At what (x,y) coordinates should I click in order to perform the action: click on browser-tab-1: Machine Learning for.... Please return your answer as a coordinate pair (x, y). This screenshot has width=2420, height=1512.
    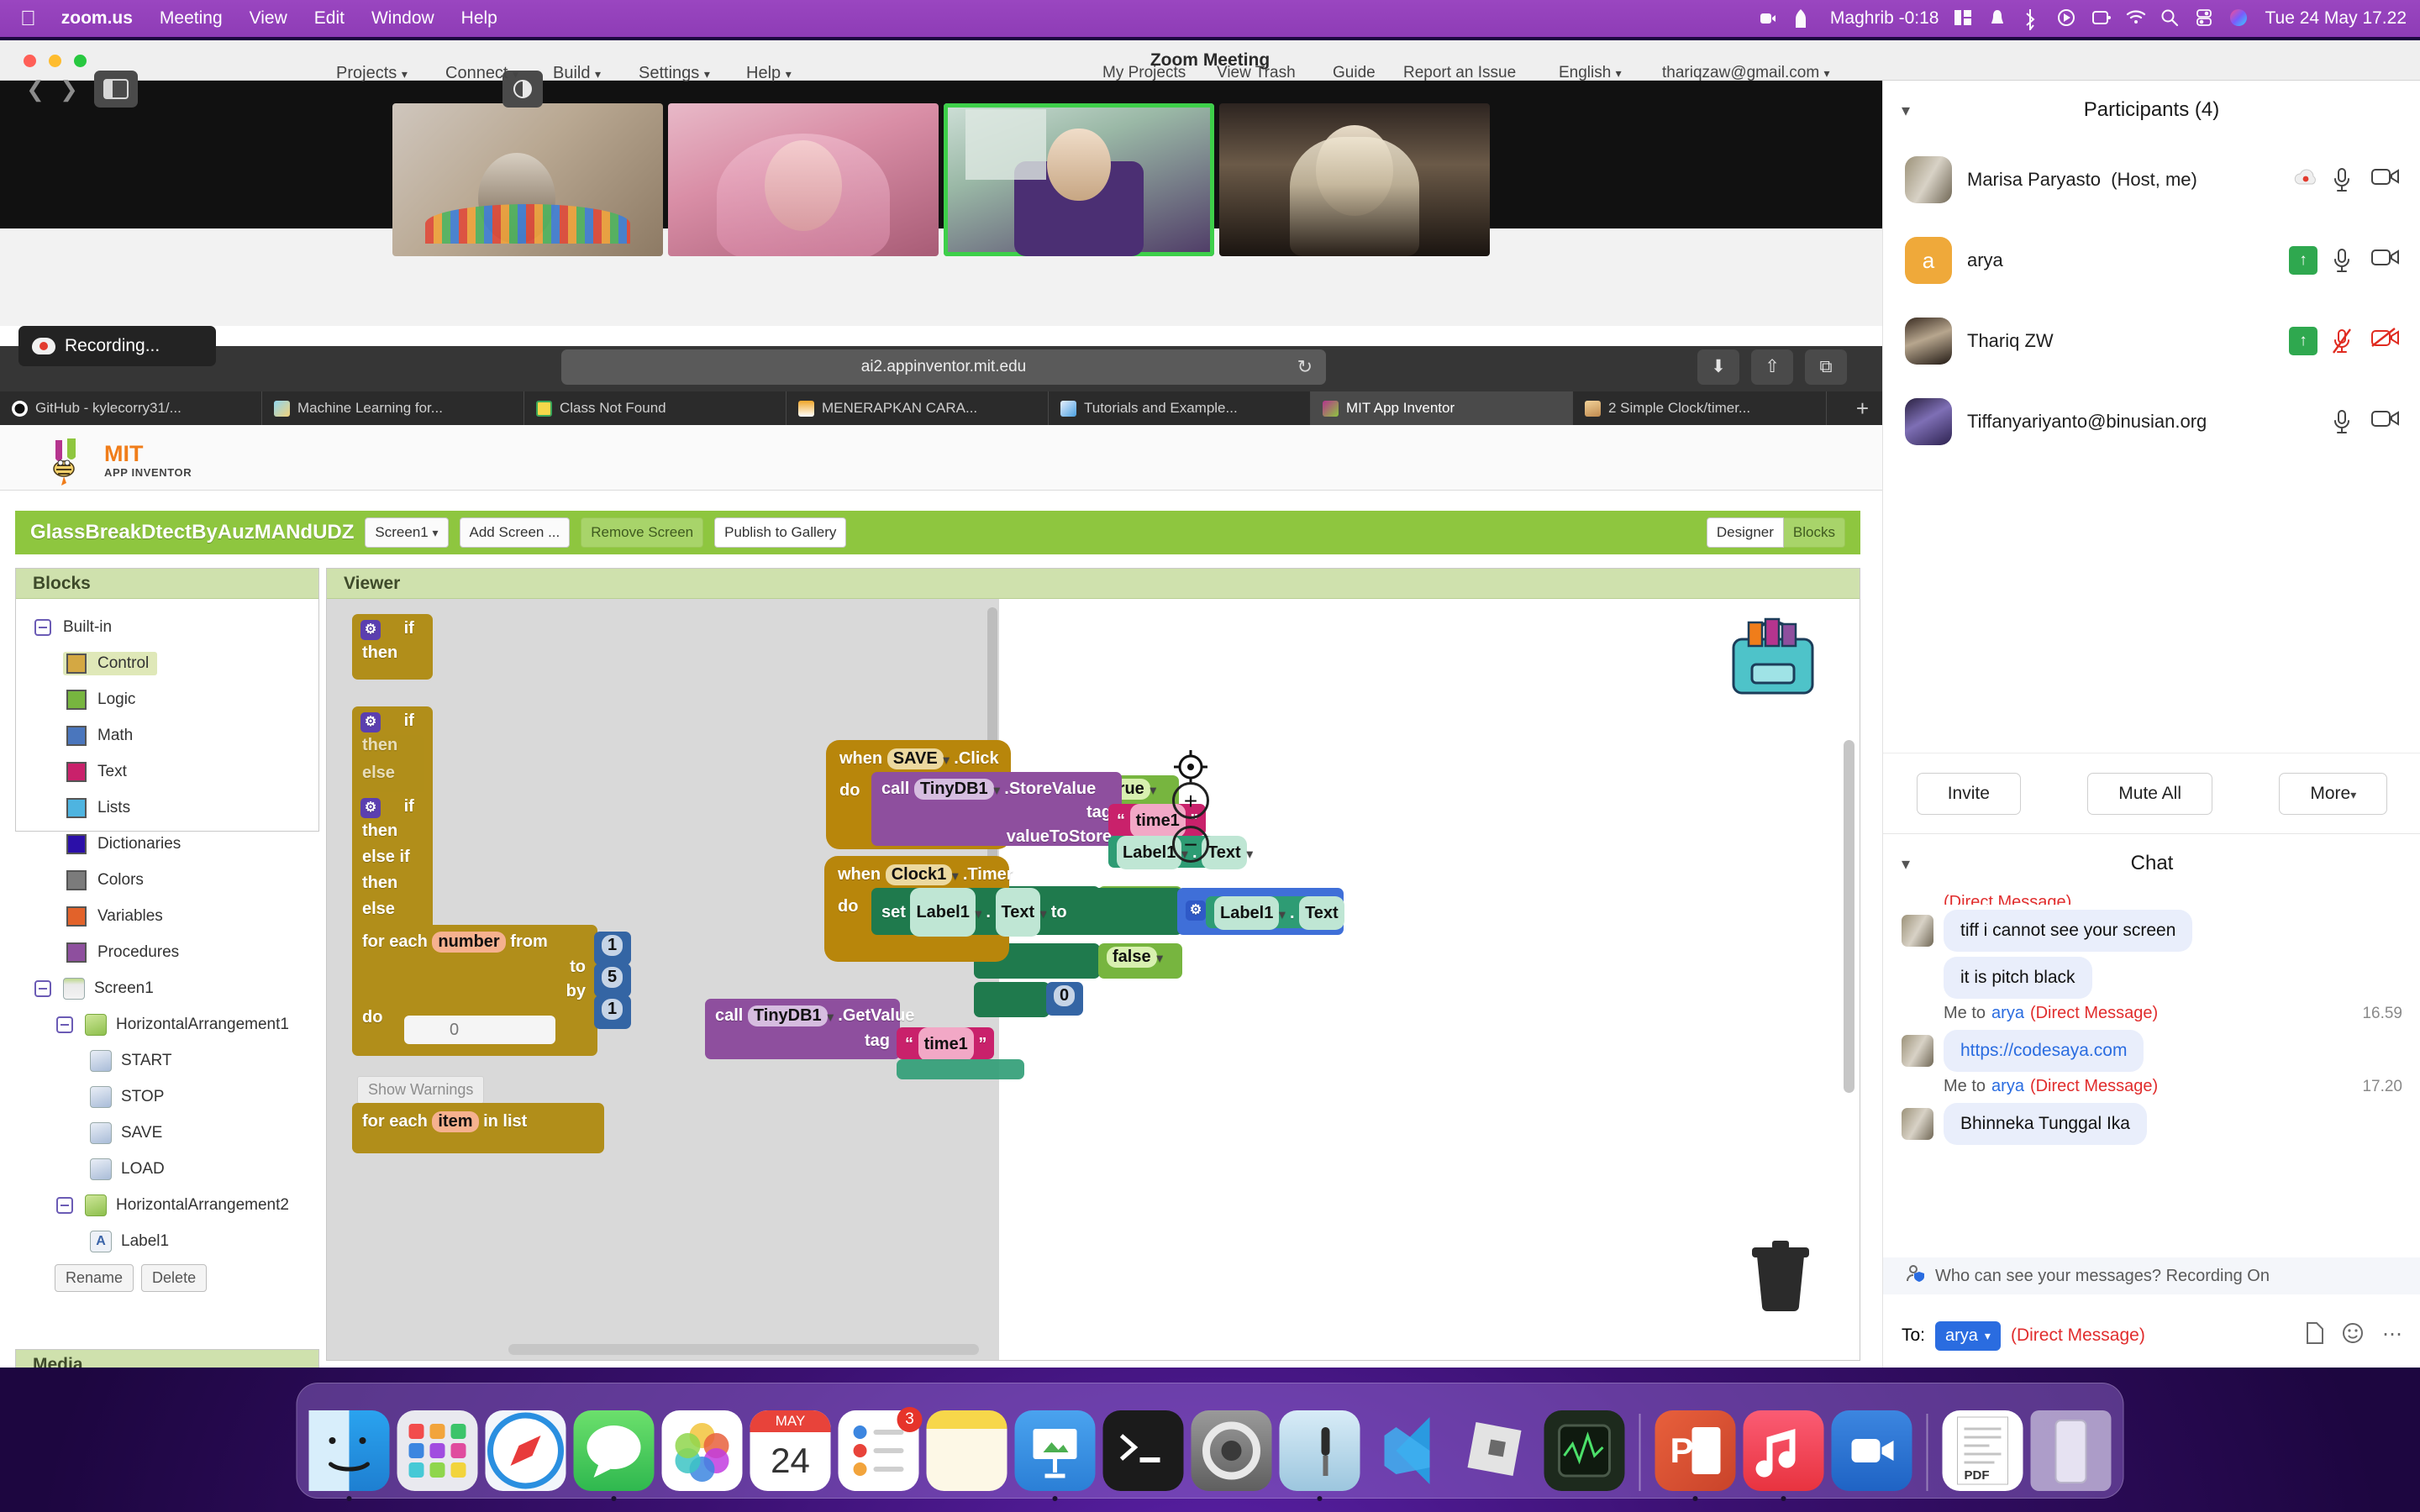
    Looking at the image, I should click on (393, 408).